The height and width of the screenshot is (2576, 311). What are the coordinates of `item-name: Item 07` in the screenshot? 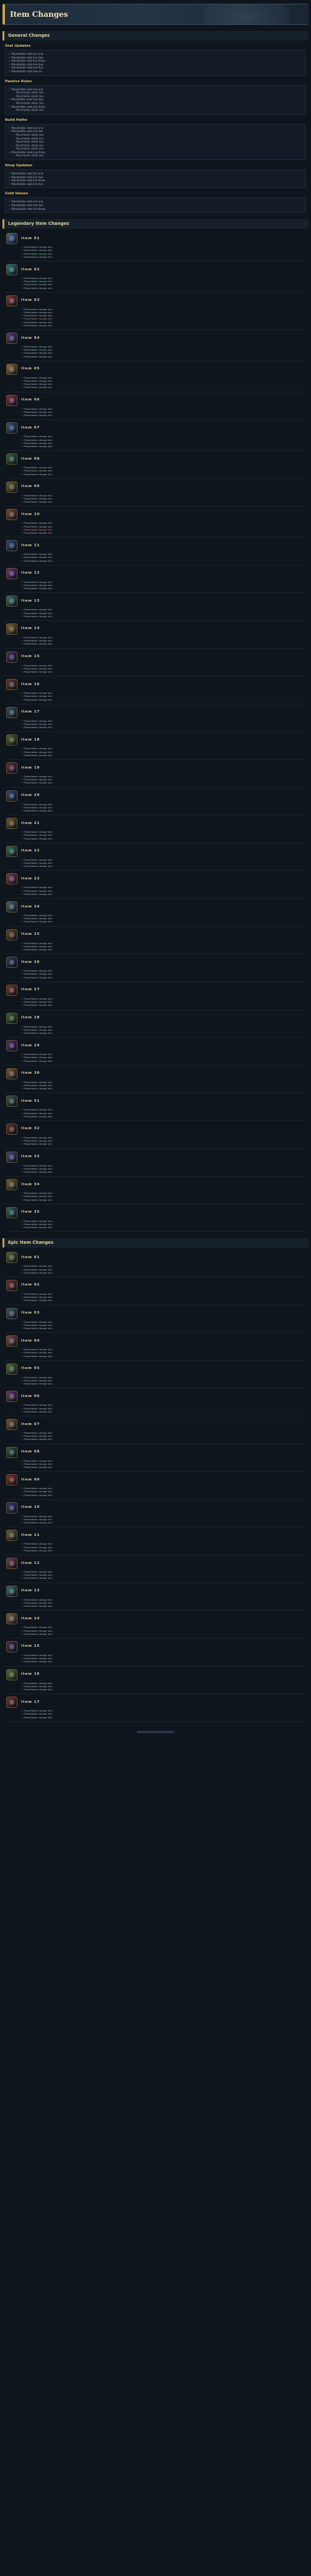 It's located at (30, 1424).